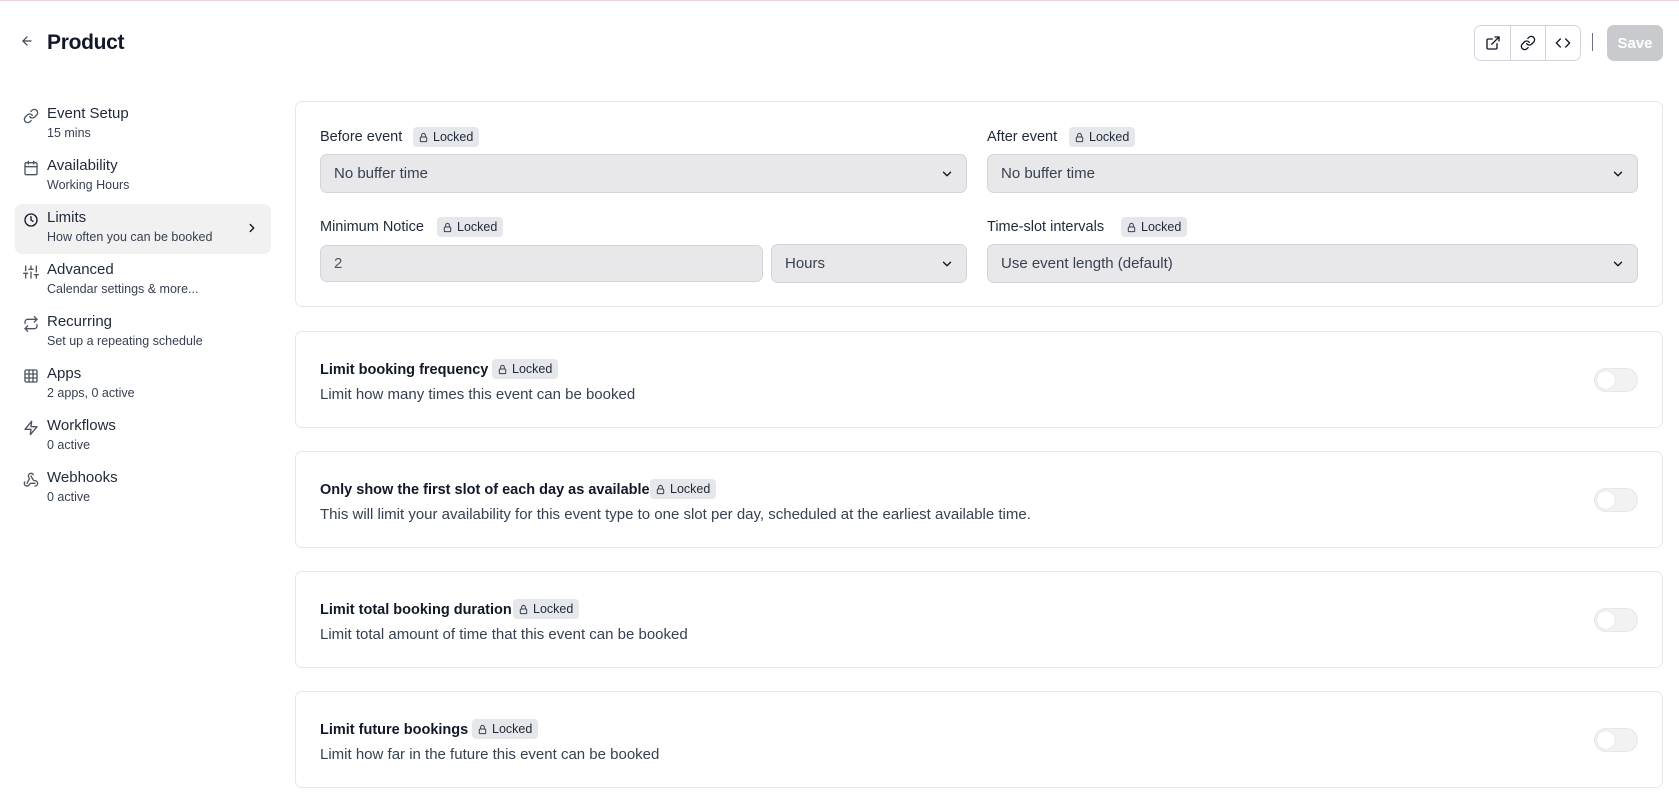 The height and width of the screenshot is (801, 1679). Describe the element at coordinates (82, 165) in the screenshot. I see `sidebar-item-label: Availability` at that location.